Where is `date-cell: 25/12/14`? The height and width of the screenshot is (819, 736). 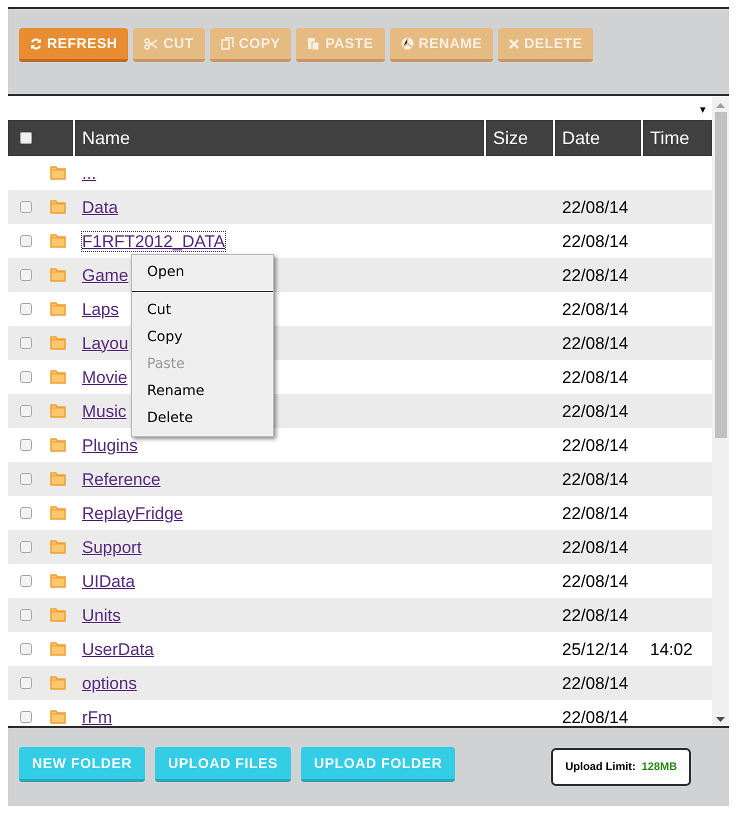 date-cell: 25/12/14 is located at coordinates (595, 649).